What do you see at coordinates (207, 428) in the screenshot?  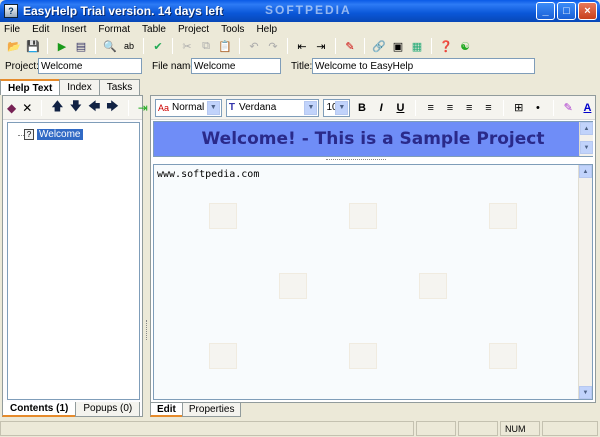 I see `status-message` at bounding box center [207, 428].